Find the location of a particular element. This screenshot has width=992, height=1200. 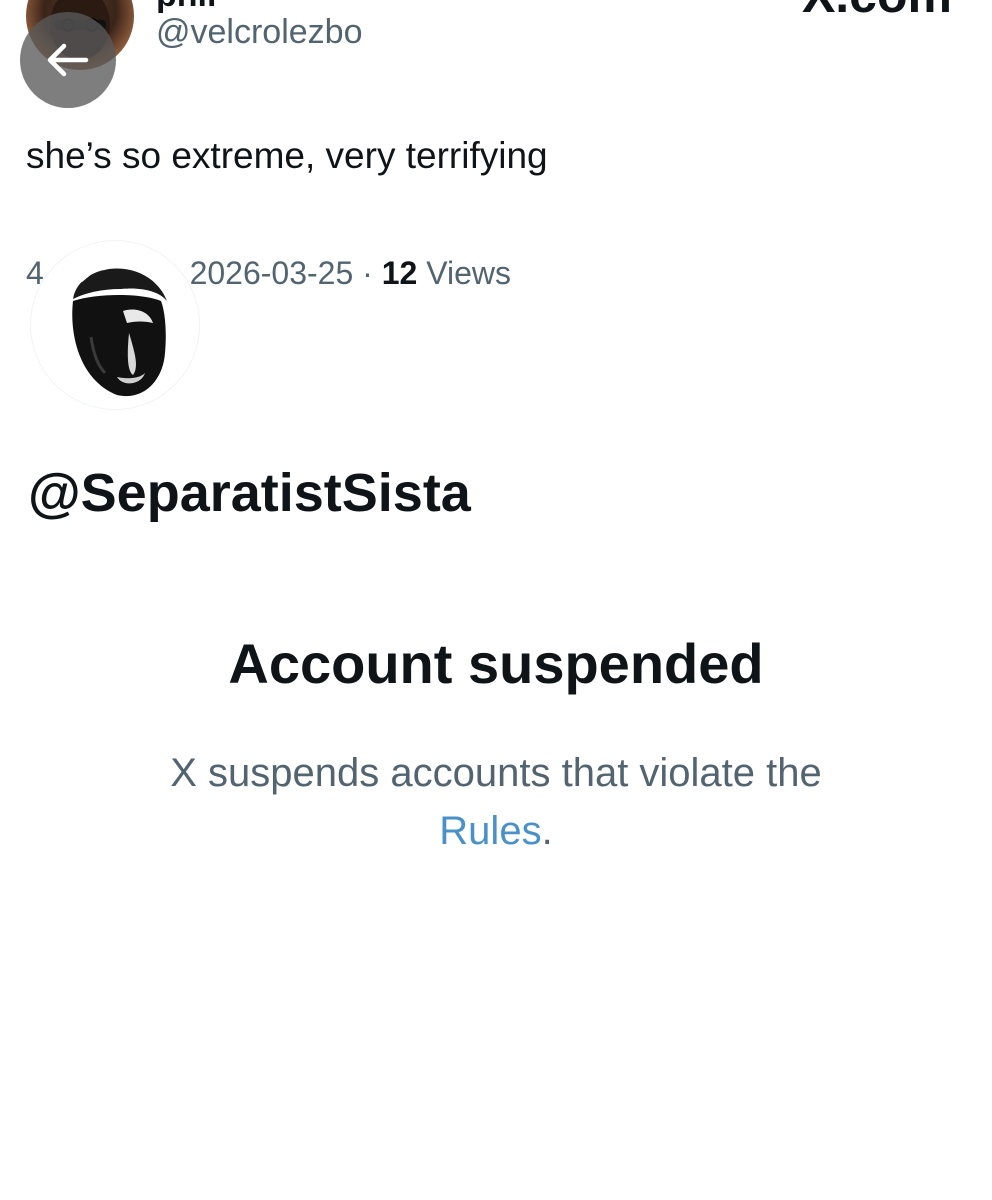

suspended-title: Account suspended is located at coordinates (496, 663).